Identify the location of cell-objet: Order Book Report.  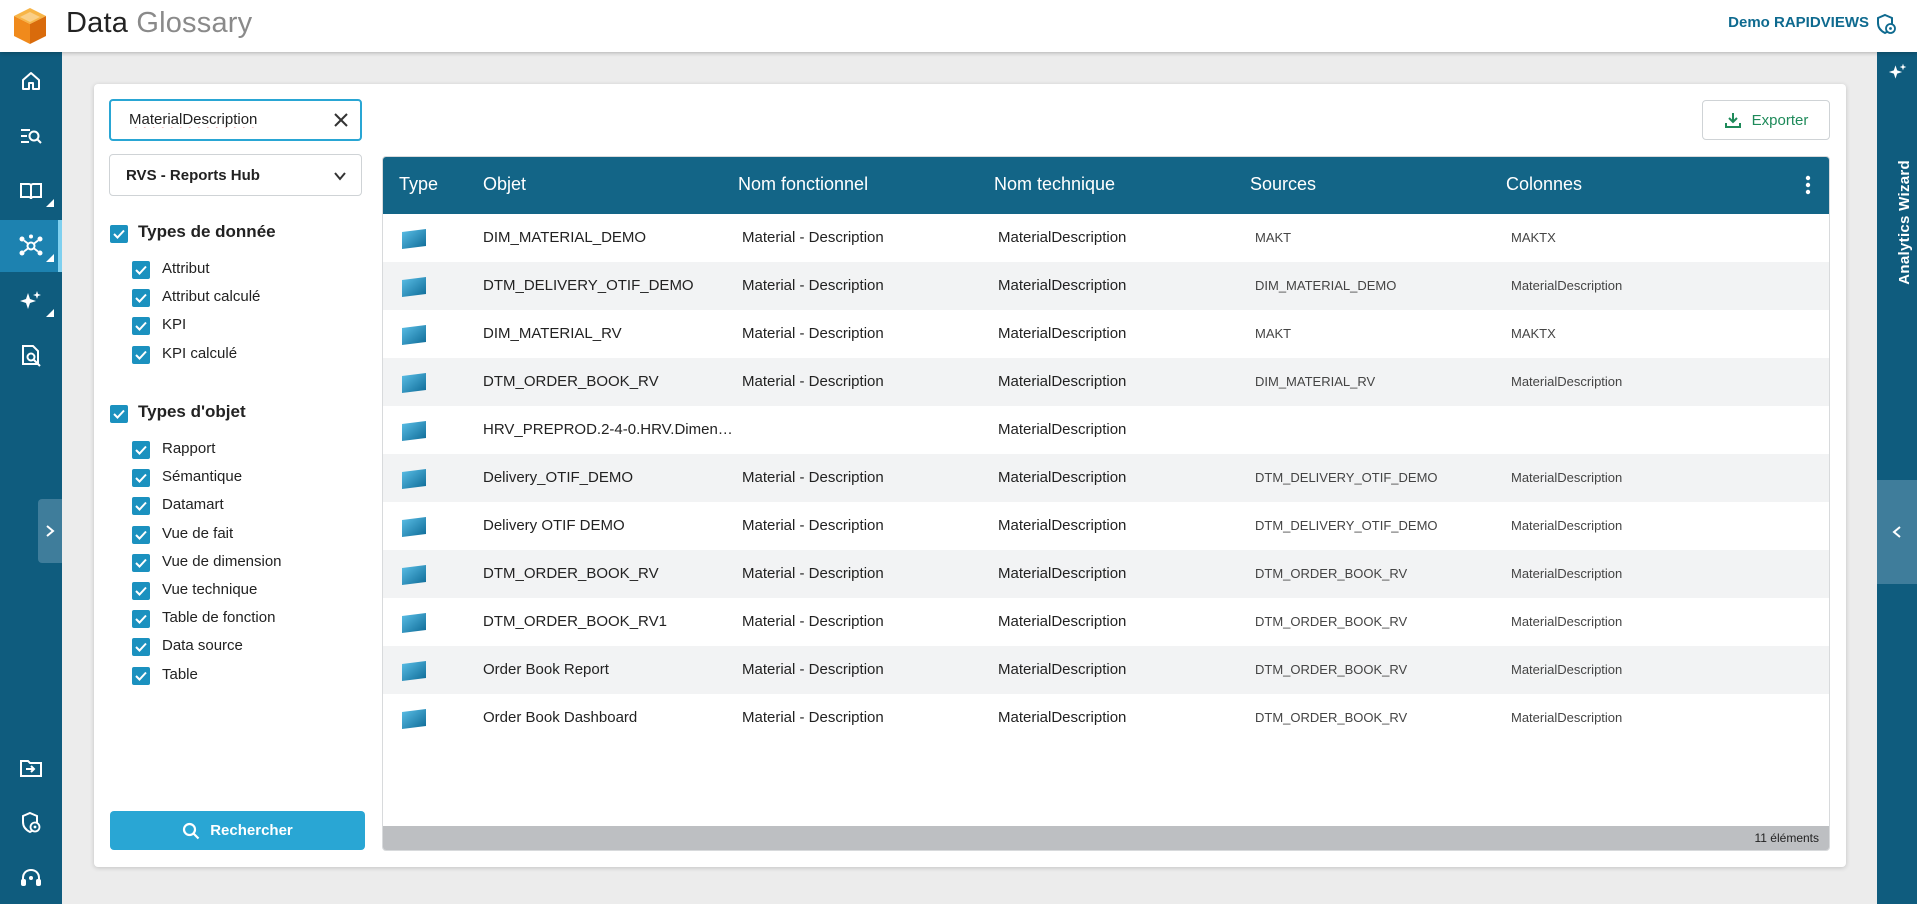
(546, 669).